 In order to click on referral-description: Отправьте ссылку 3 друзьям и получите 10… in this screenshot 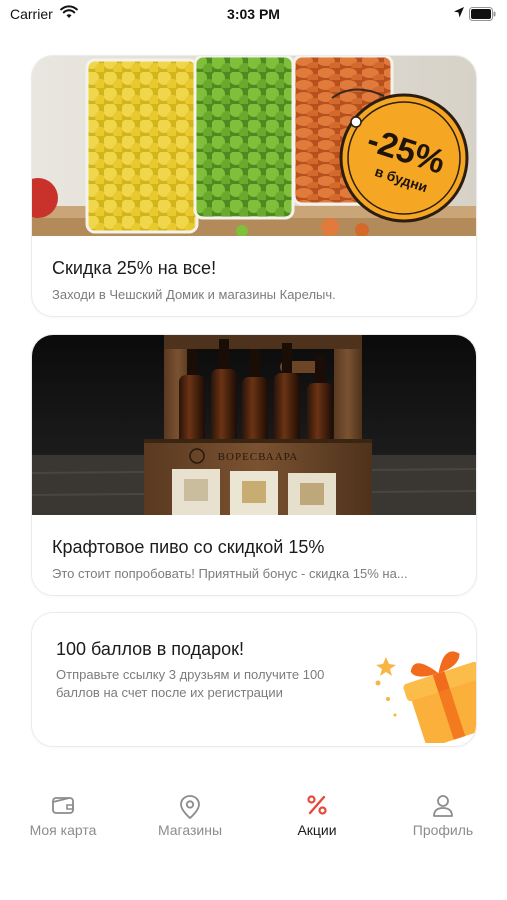, I will do `click(190, 683)`.